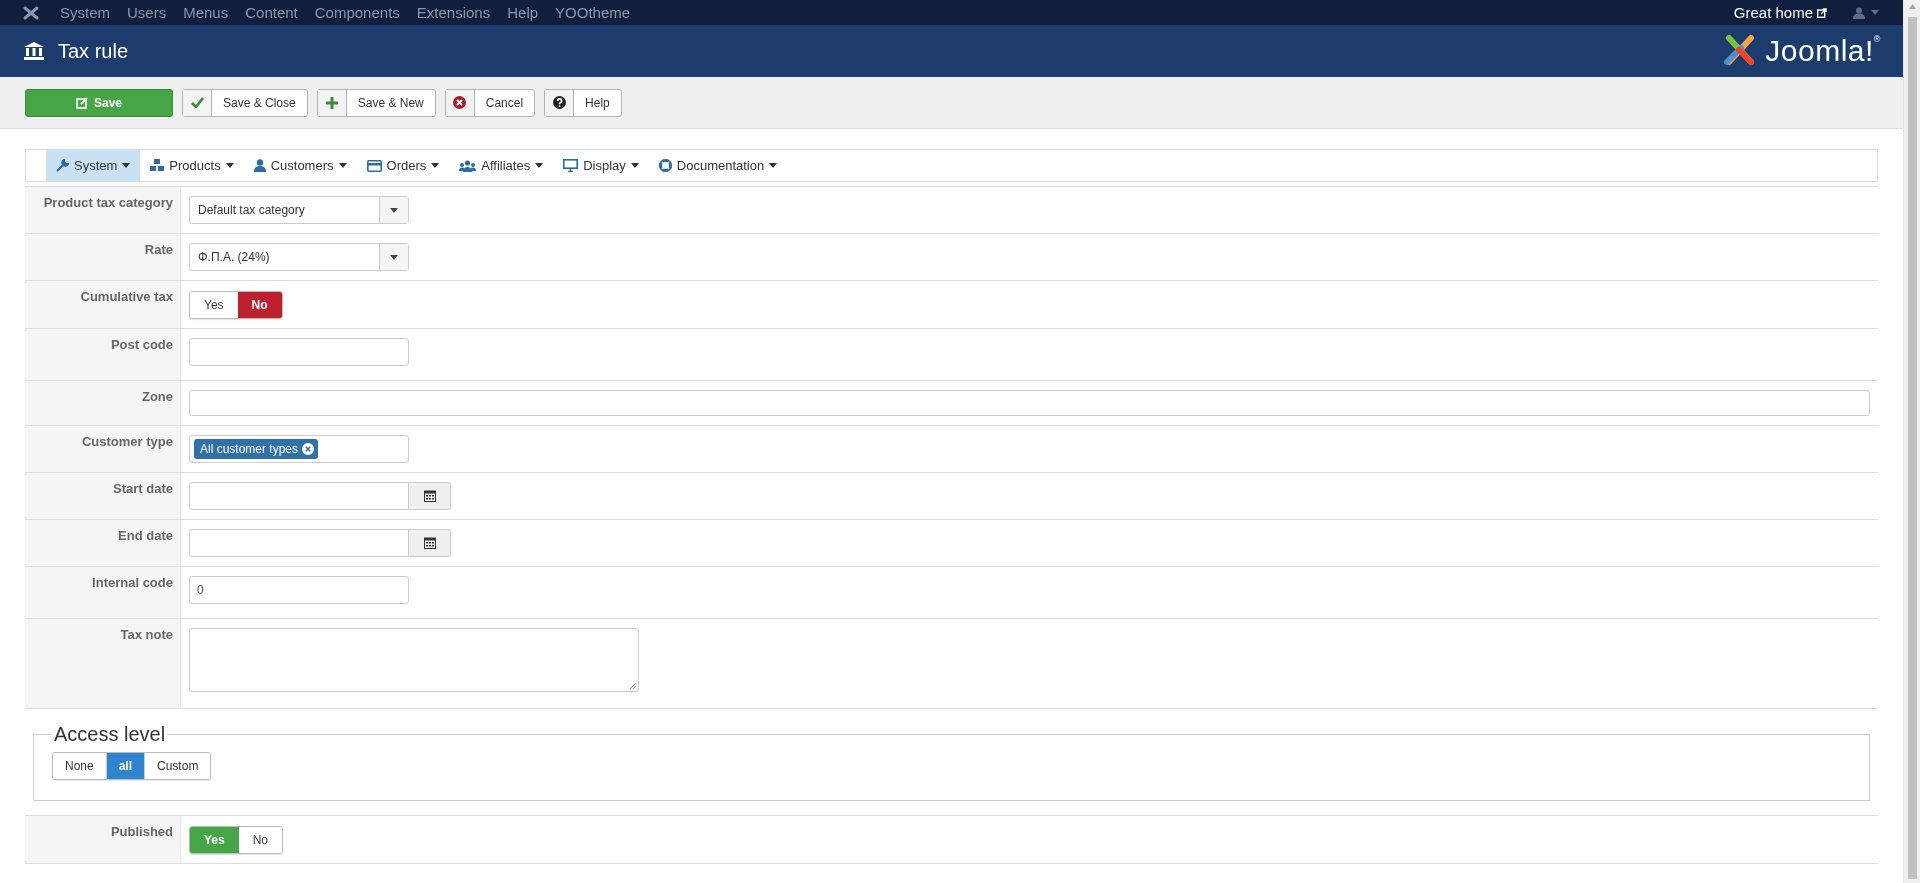  Describe the element at coordinates (1912, 448) in the screenshot. I see `scrollbar-thumb` at that location.